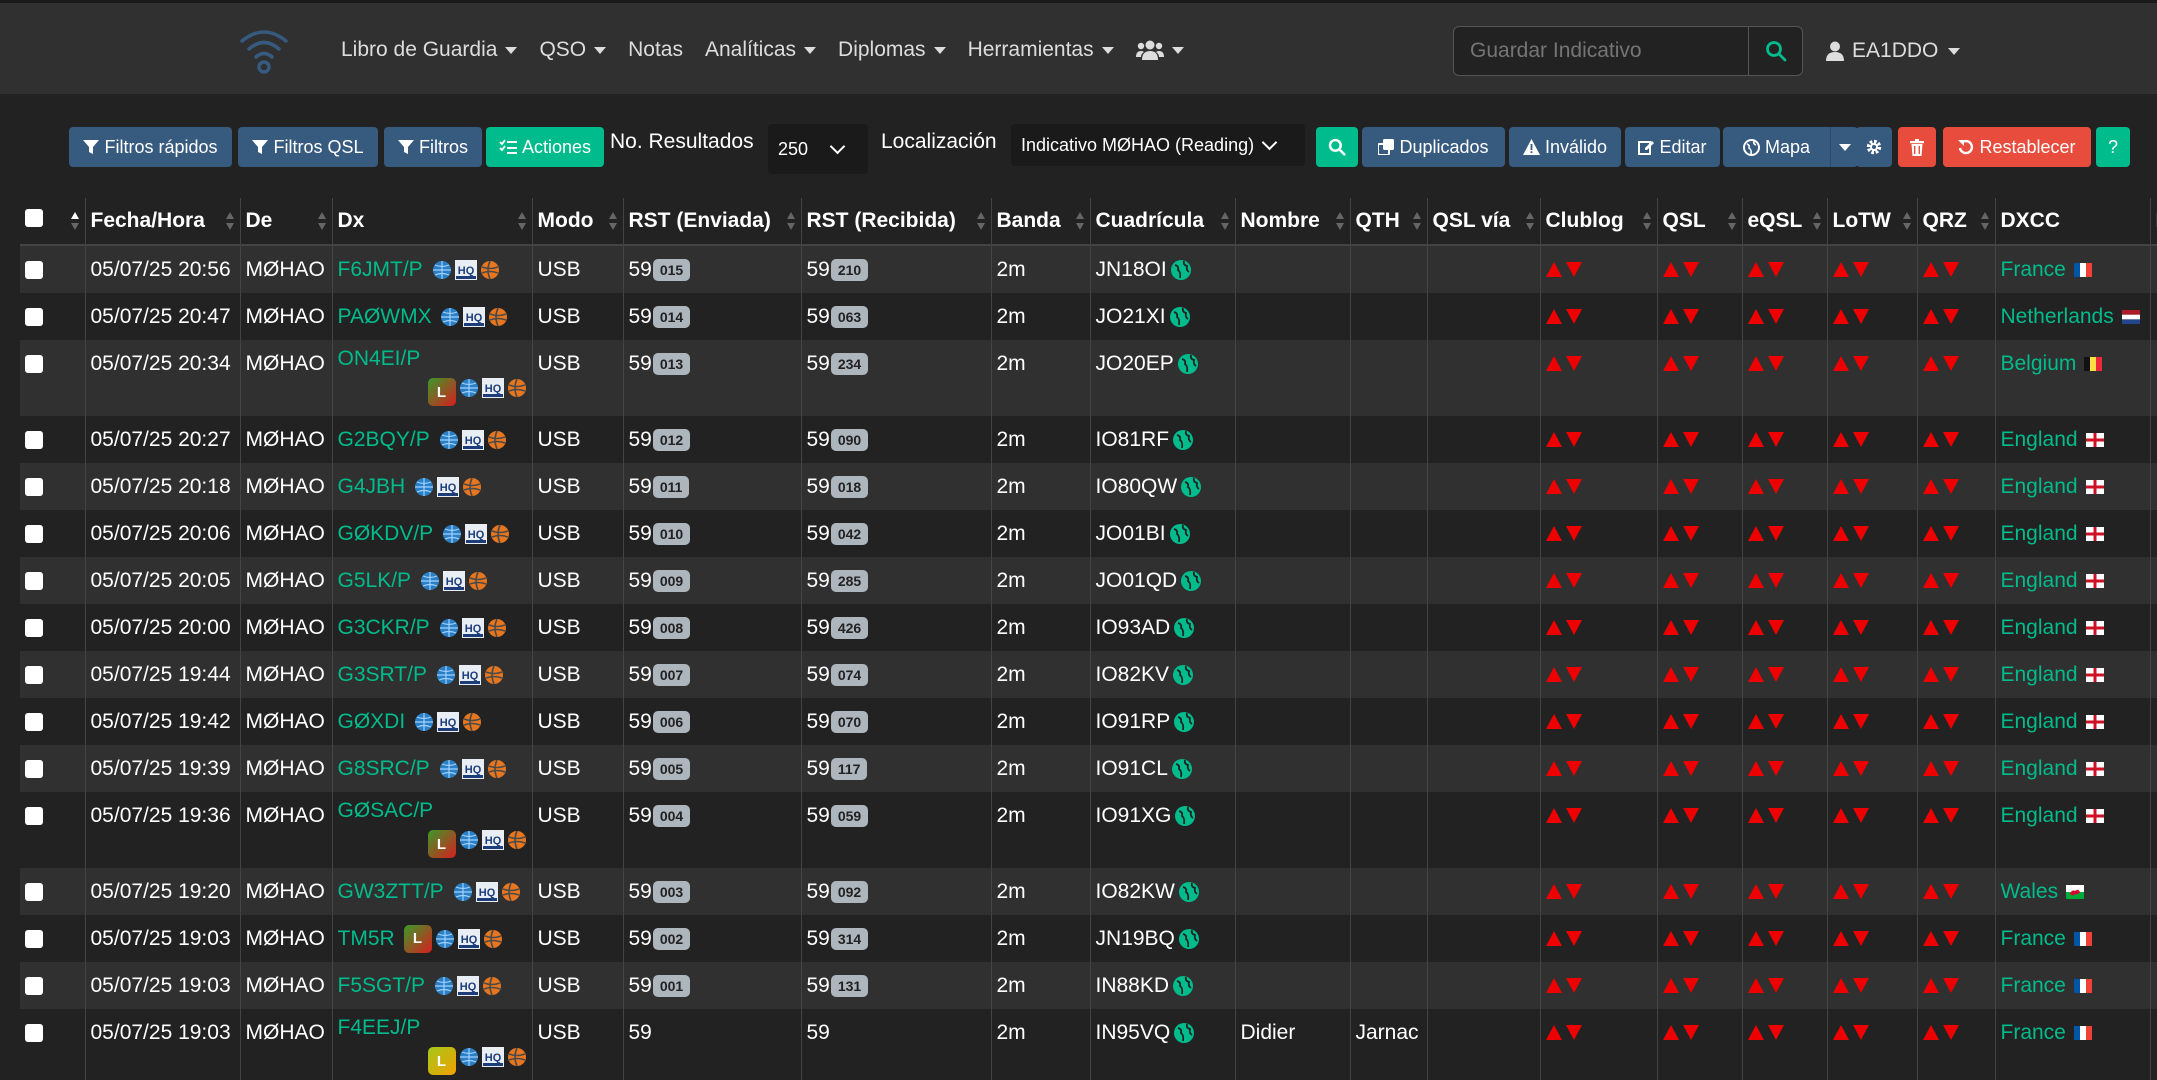  What do you see at coordinates (384, 628) in the screenshot?
I see `dx-callsign-link: G3CKR/P` at bounding box center [384, 628].